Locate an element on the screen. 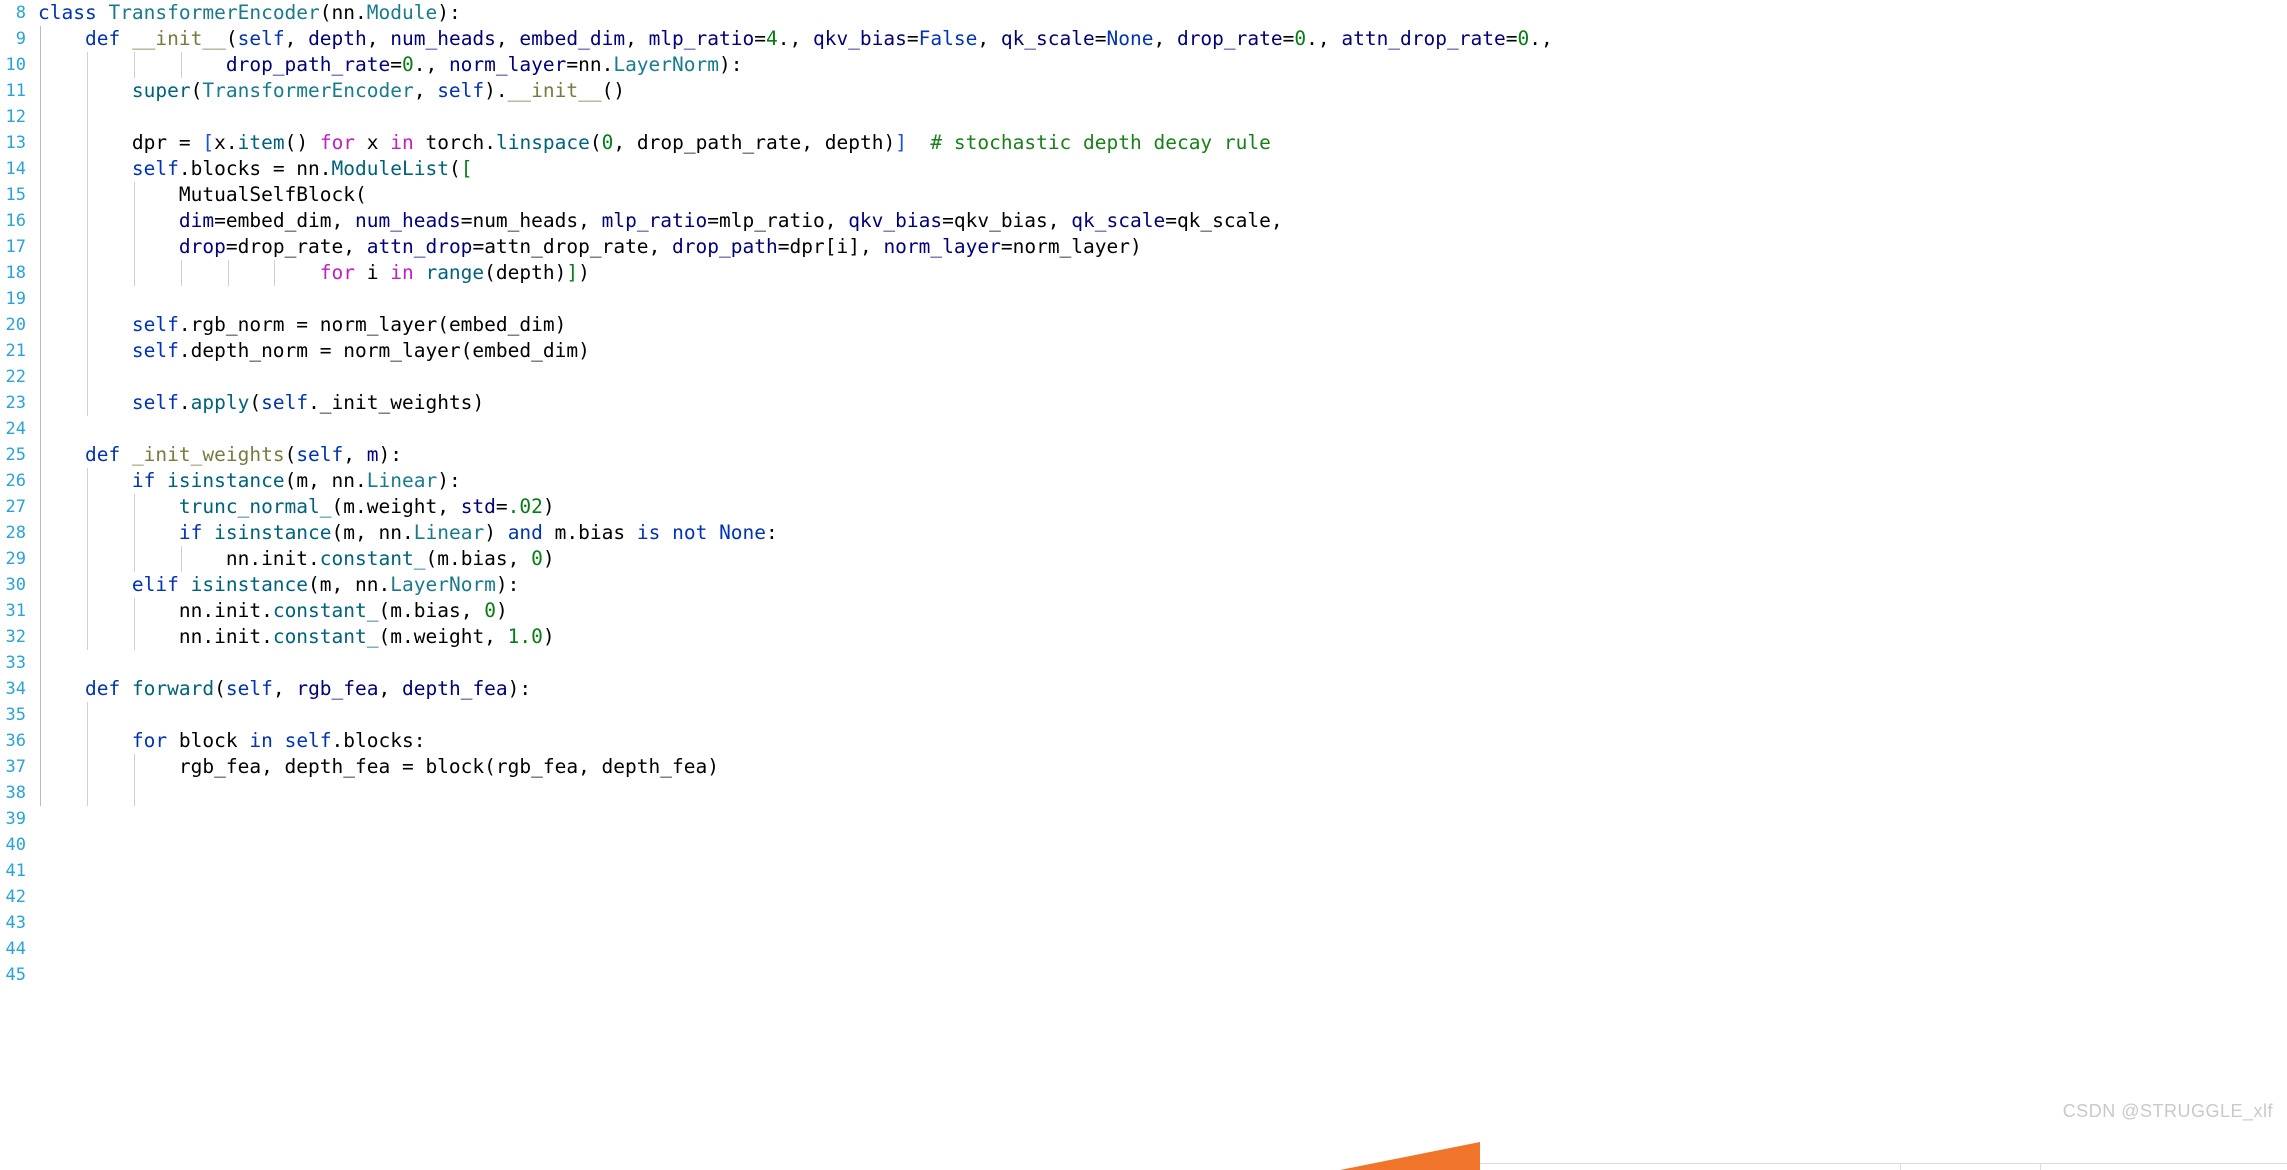  line-number: 26 is located at coordinates (15, 481).